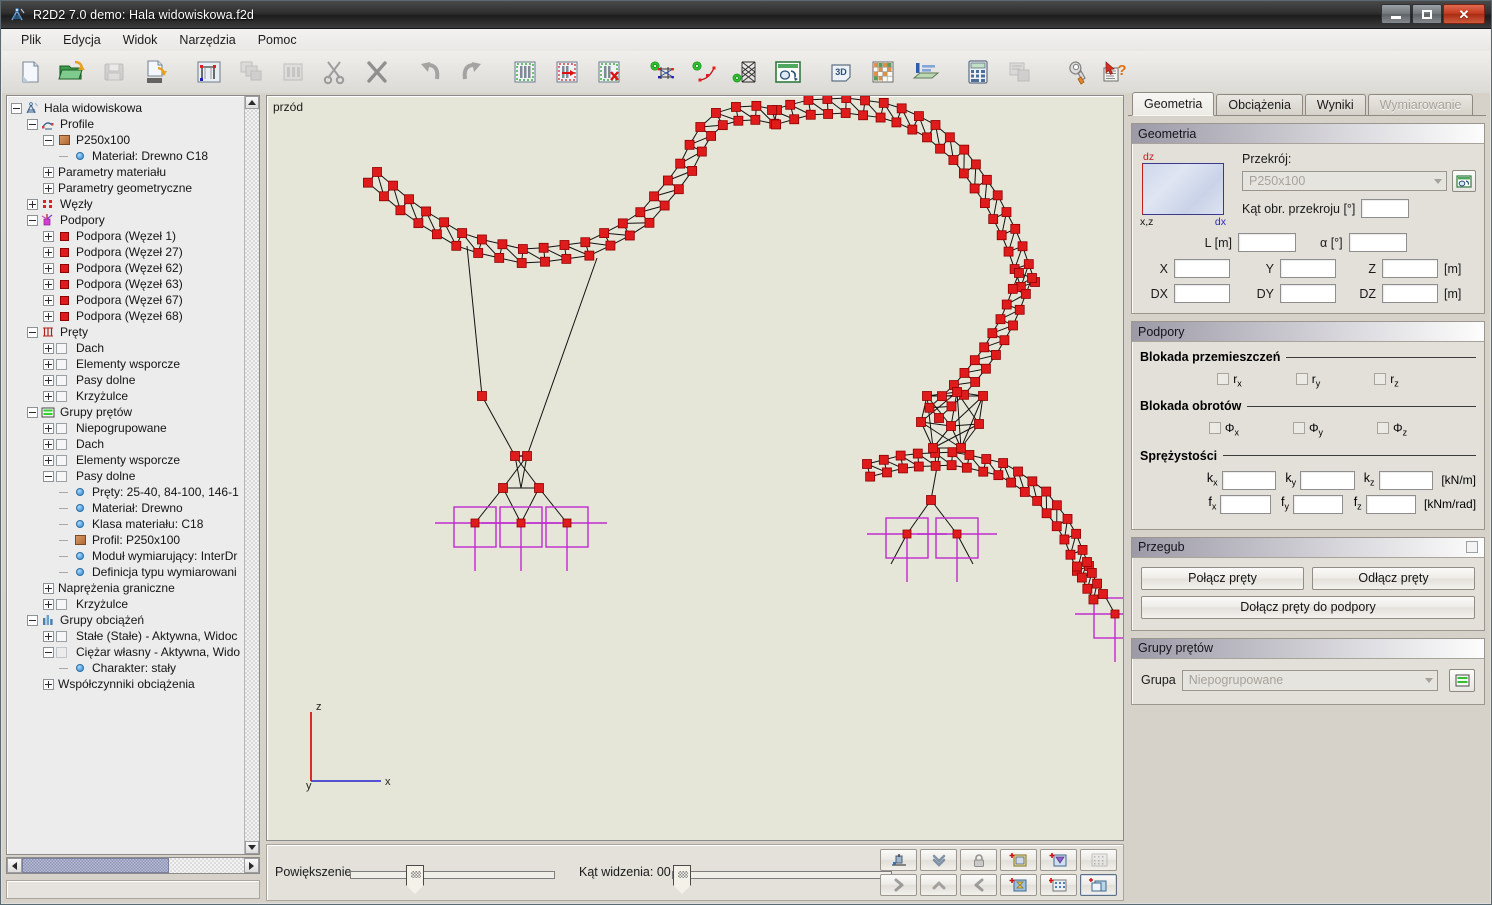  What do you see at coordinates (335, 72) in the screenshot?
I see `cut-scissors-icon` at bounding box center [335, 72].